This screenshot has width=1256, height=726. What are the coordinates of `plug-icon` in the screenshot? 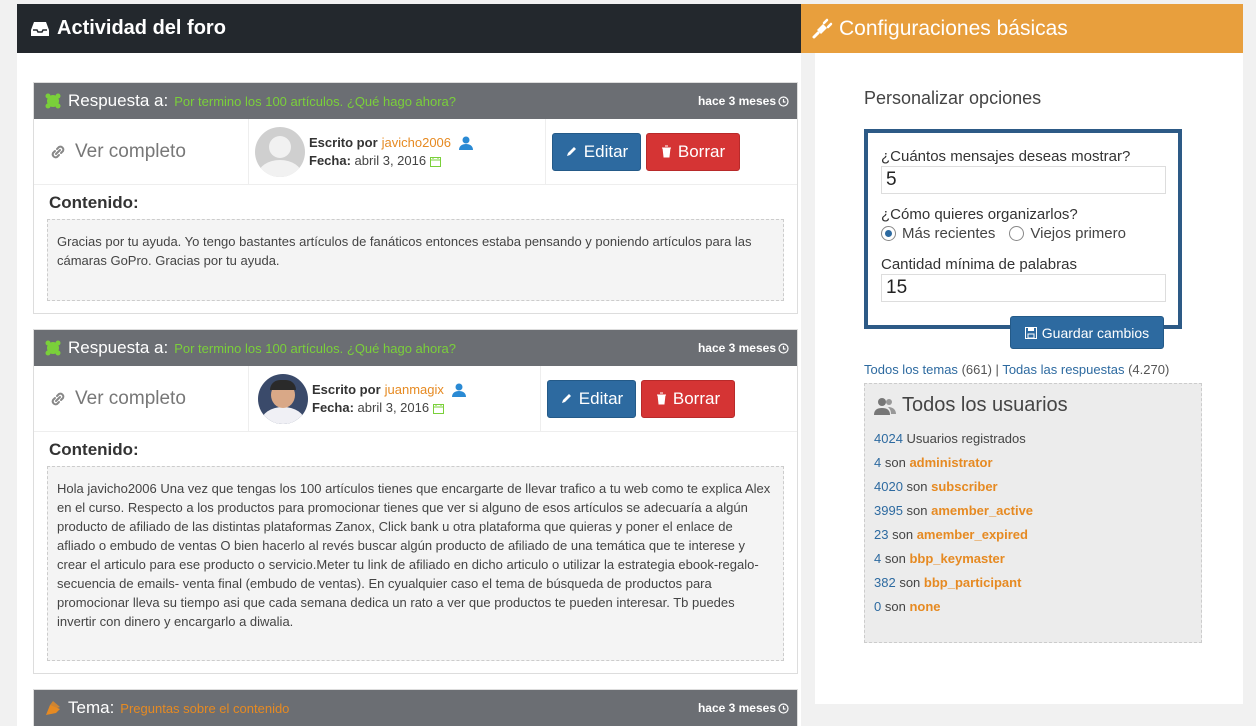 It's located at (822, 29).